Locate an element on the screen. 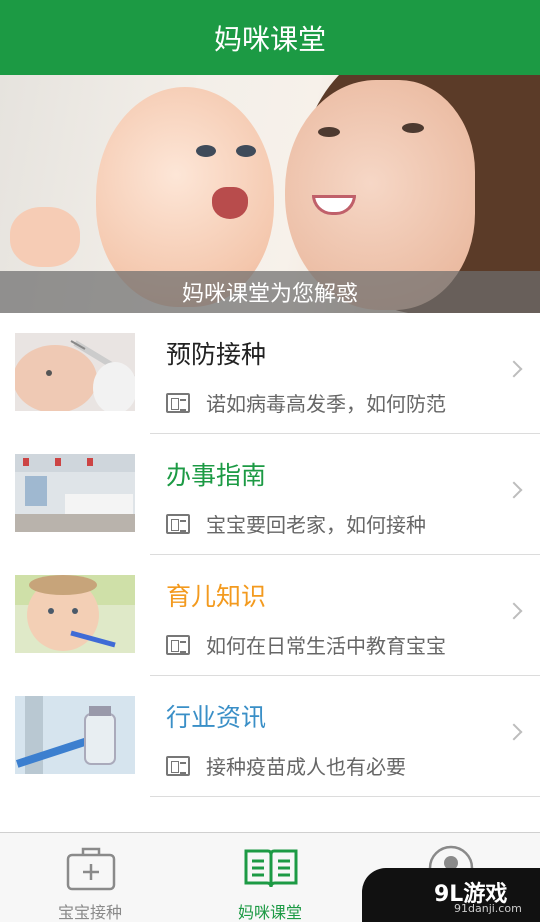 This screenshot has height=922, width=540. item-subtitle: 接种疫苗成人也有必要 is located at coordinates (306, 767).